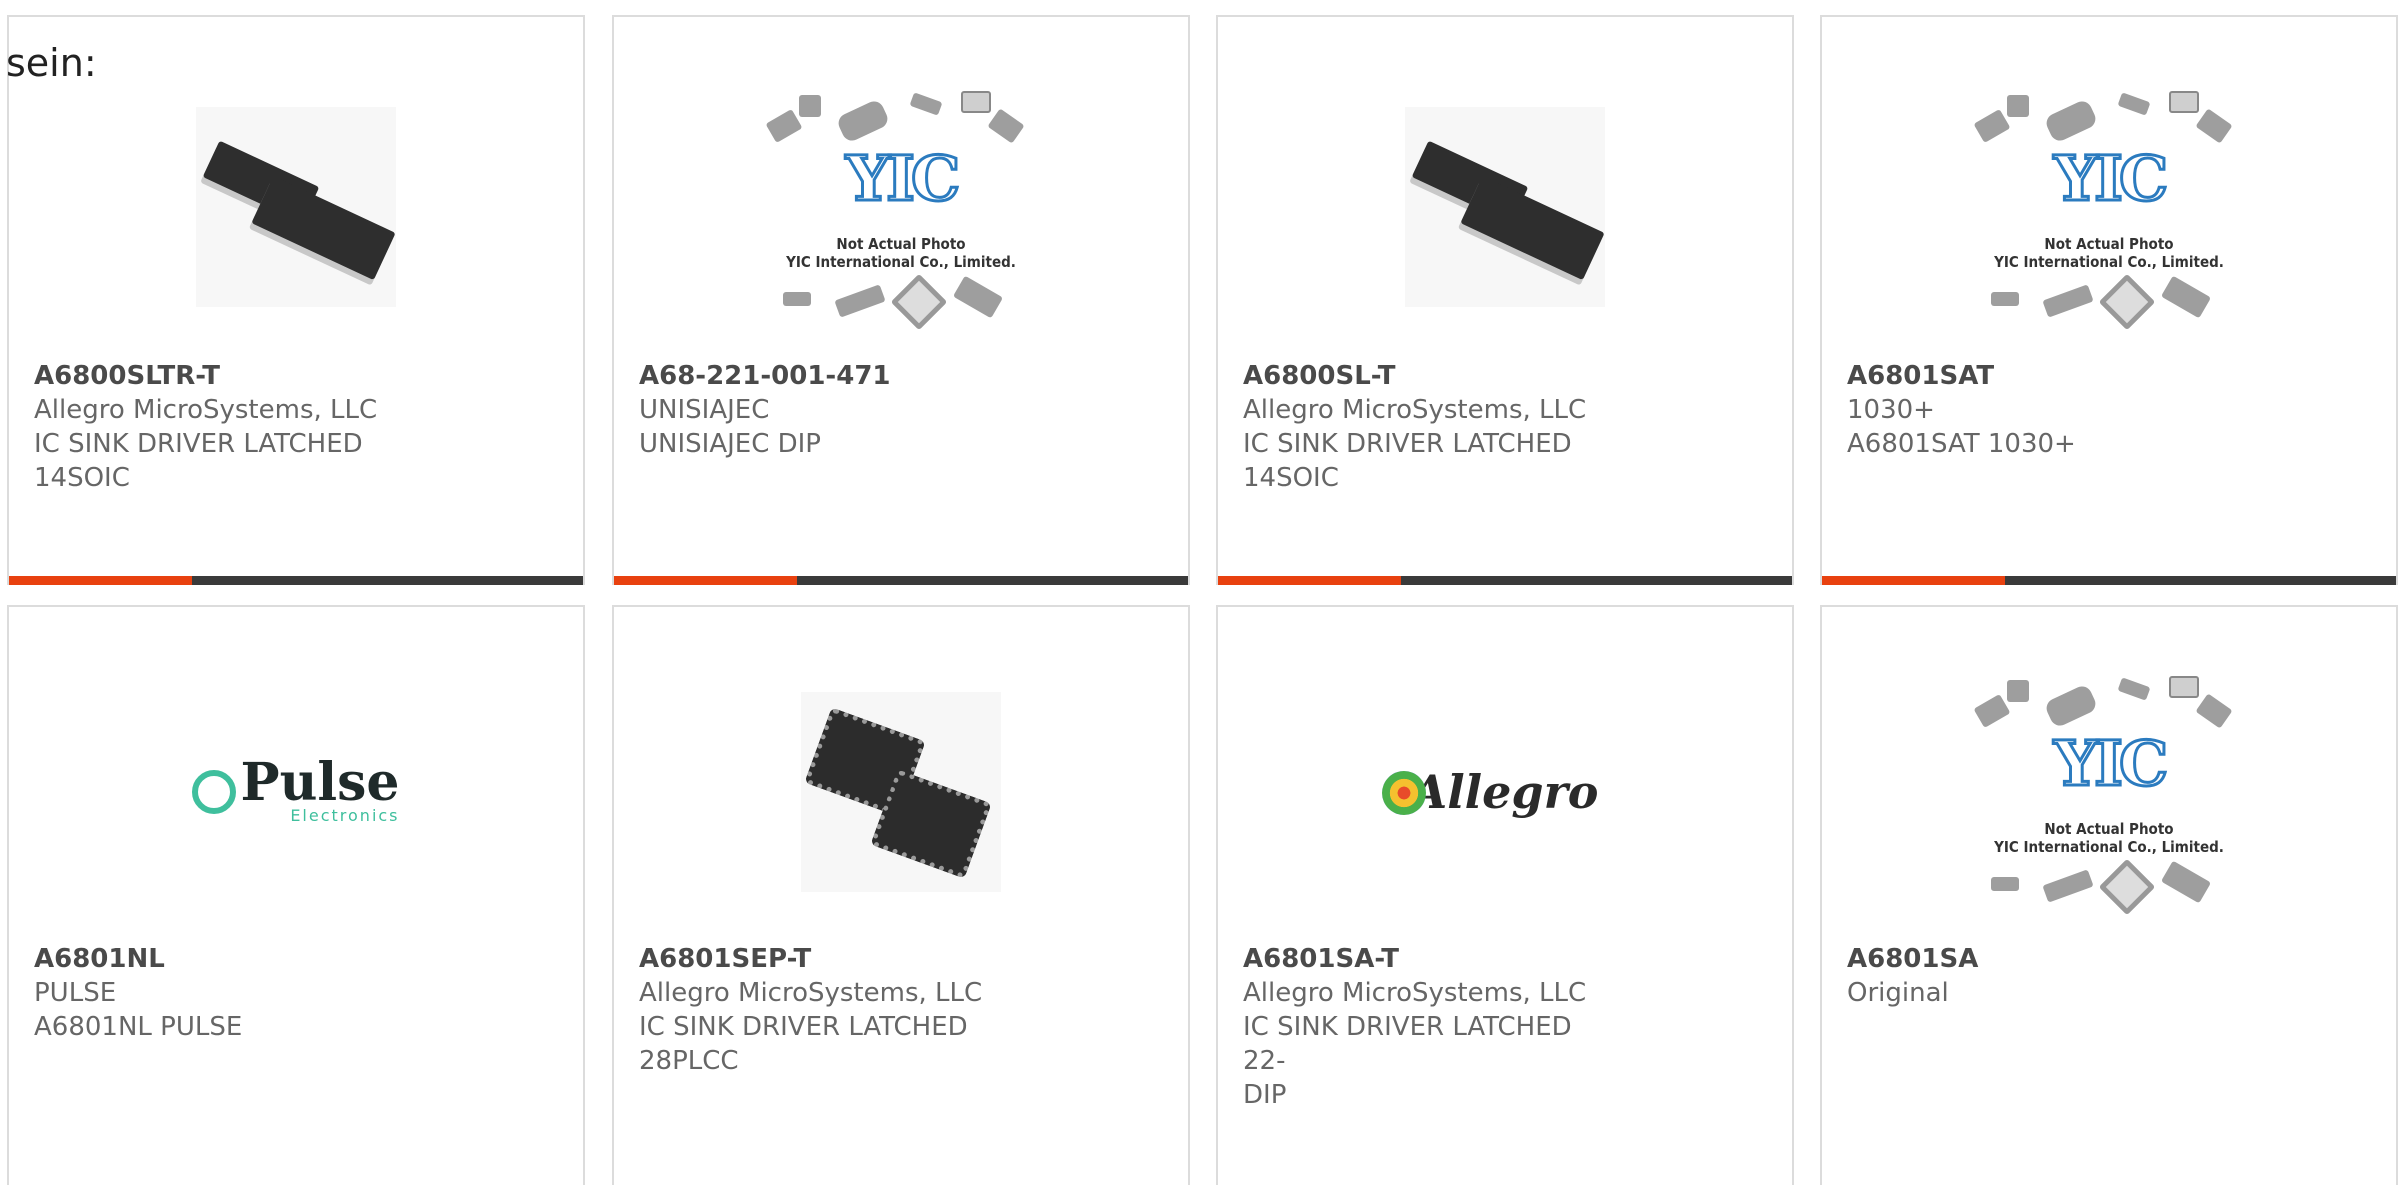  I want to click on part-number-link: A6801SA-T, so click(1423, 959).